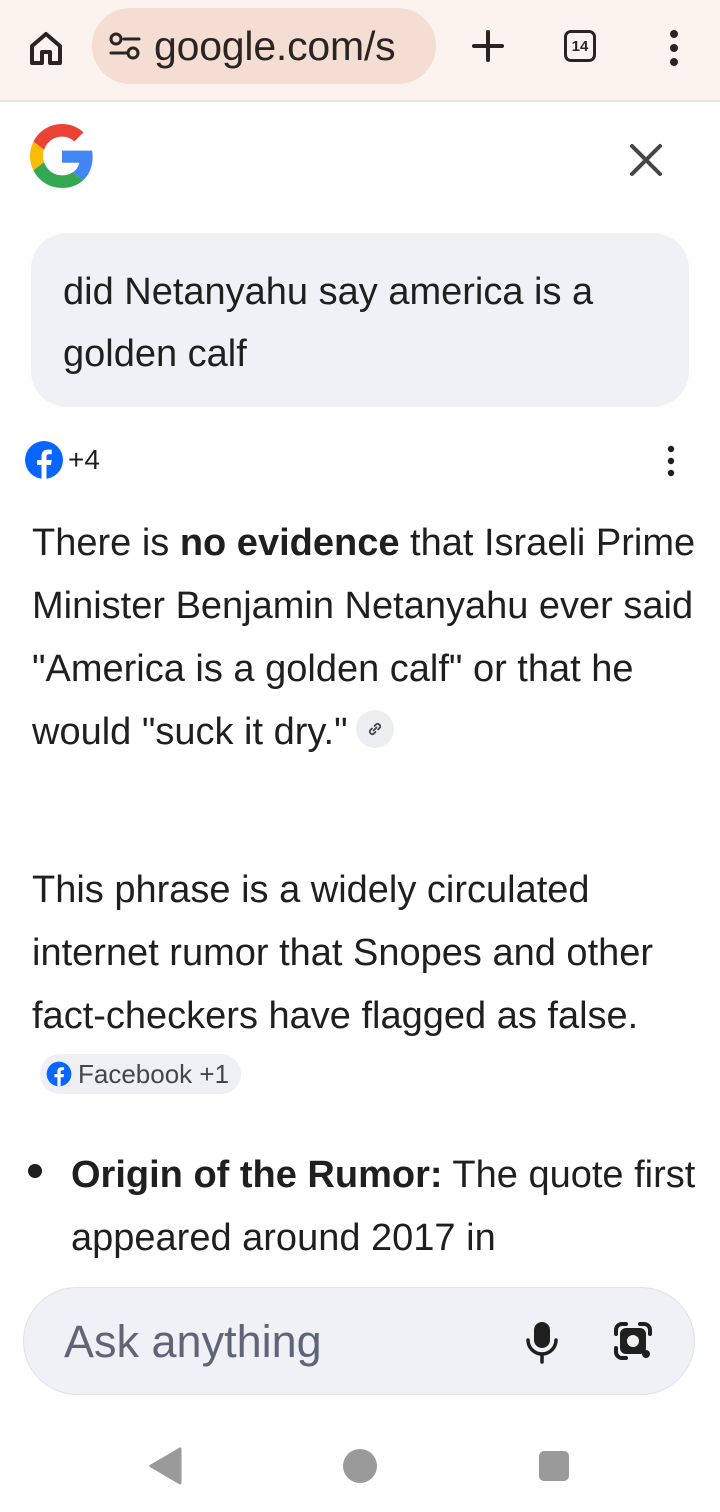 The width and height of the screenshot is (720, 1512). I want to click on bullet-icon, so click(35, 1171).